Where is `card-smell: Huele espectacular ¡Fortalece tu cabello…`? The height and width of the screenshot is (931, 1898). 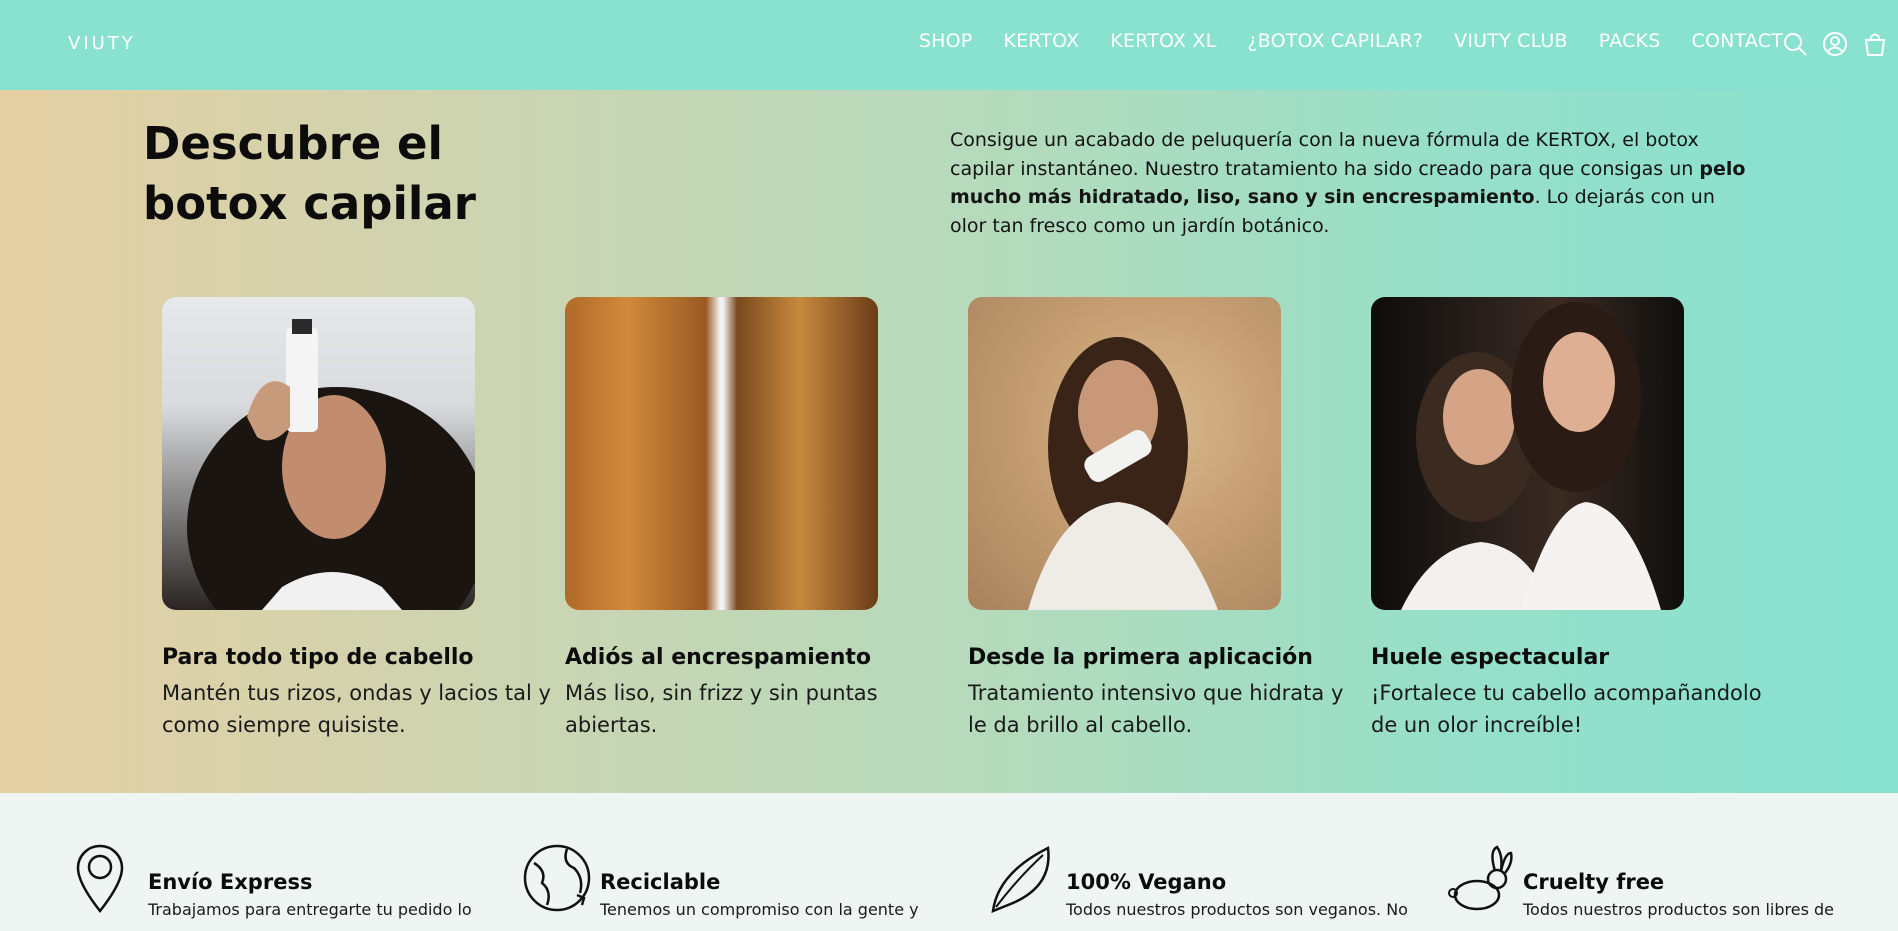 card-smell: Huele espectacular ¡Fortalece tu cabello… is located at coordinates (1576, 519).